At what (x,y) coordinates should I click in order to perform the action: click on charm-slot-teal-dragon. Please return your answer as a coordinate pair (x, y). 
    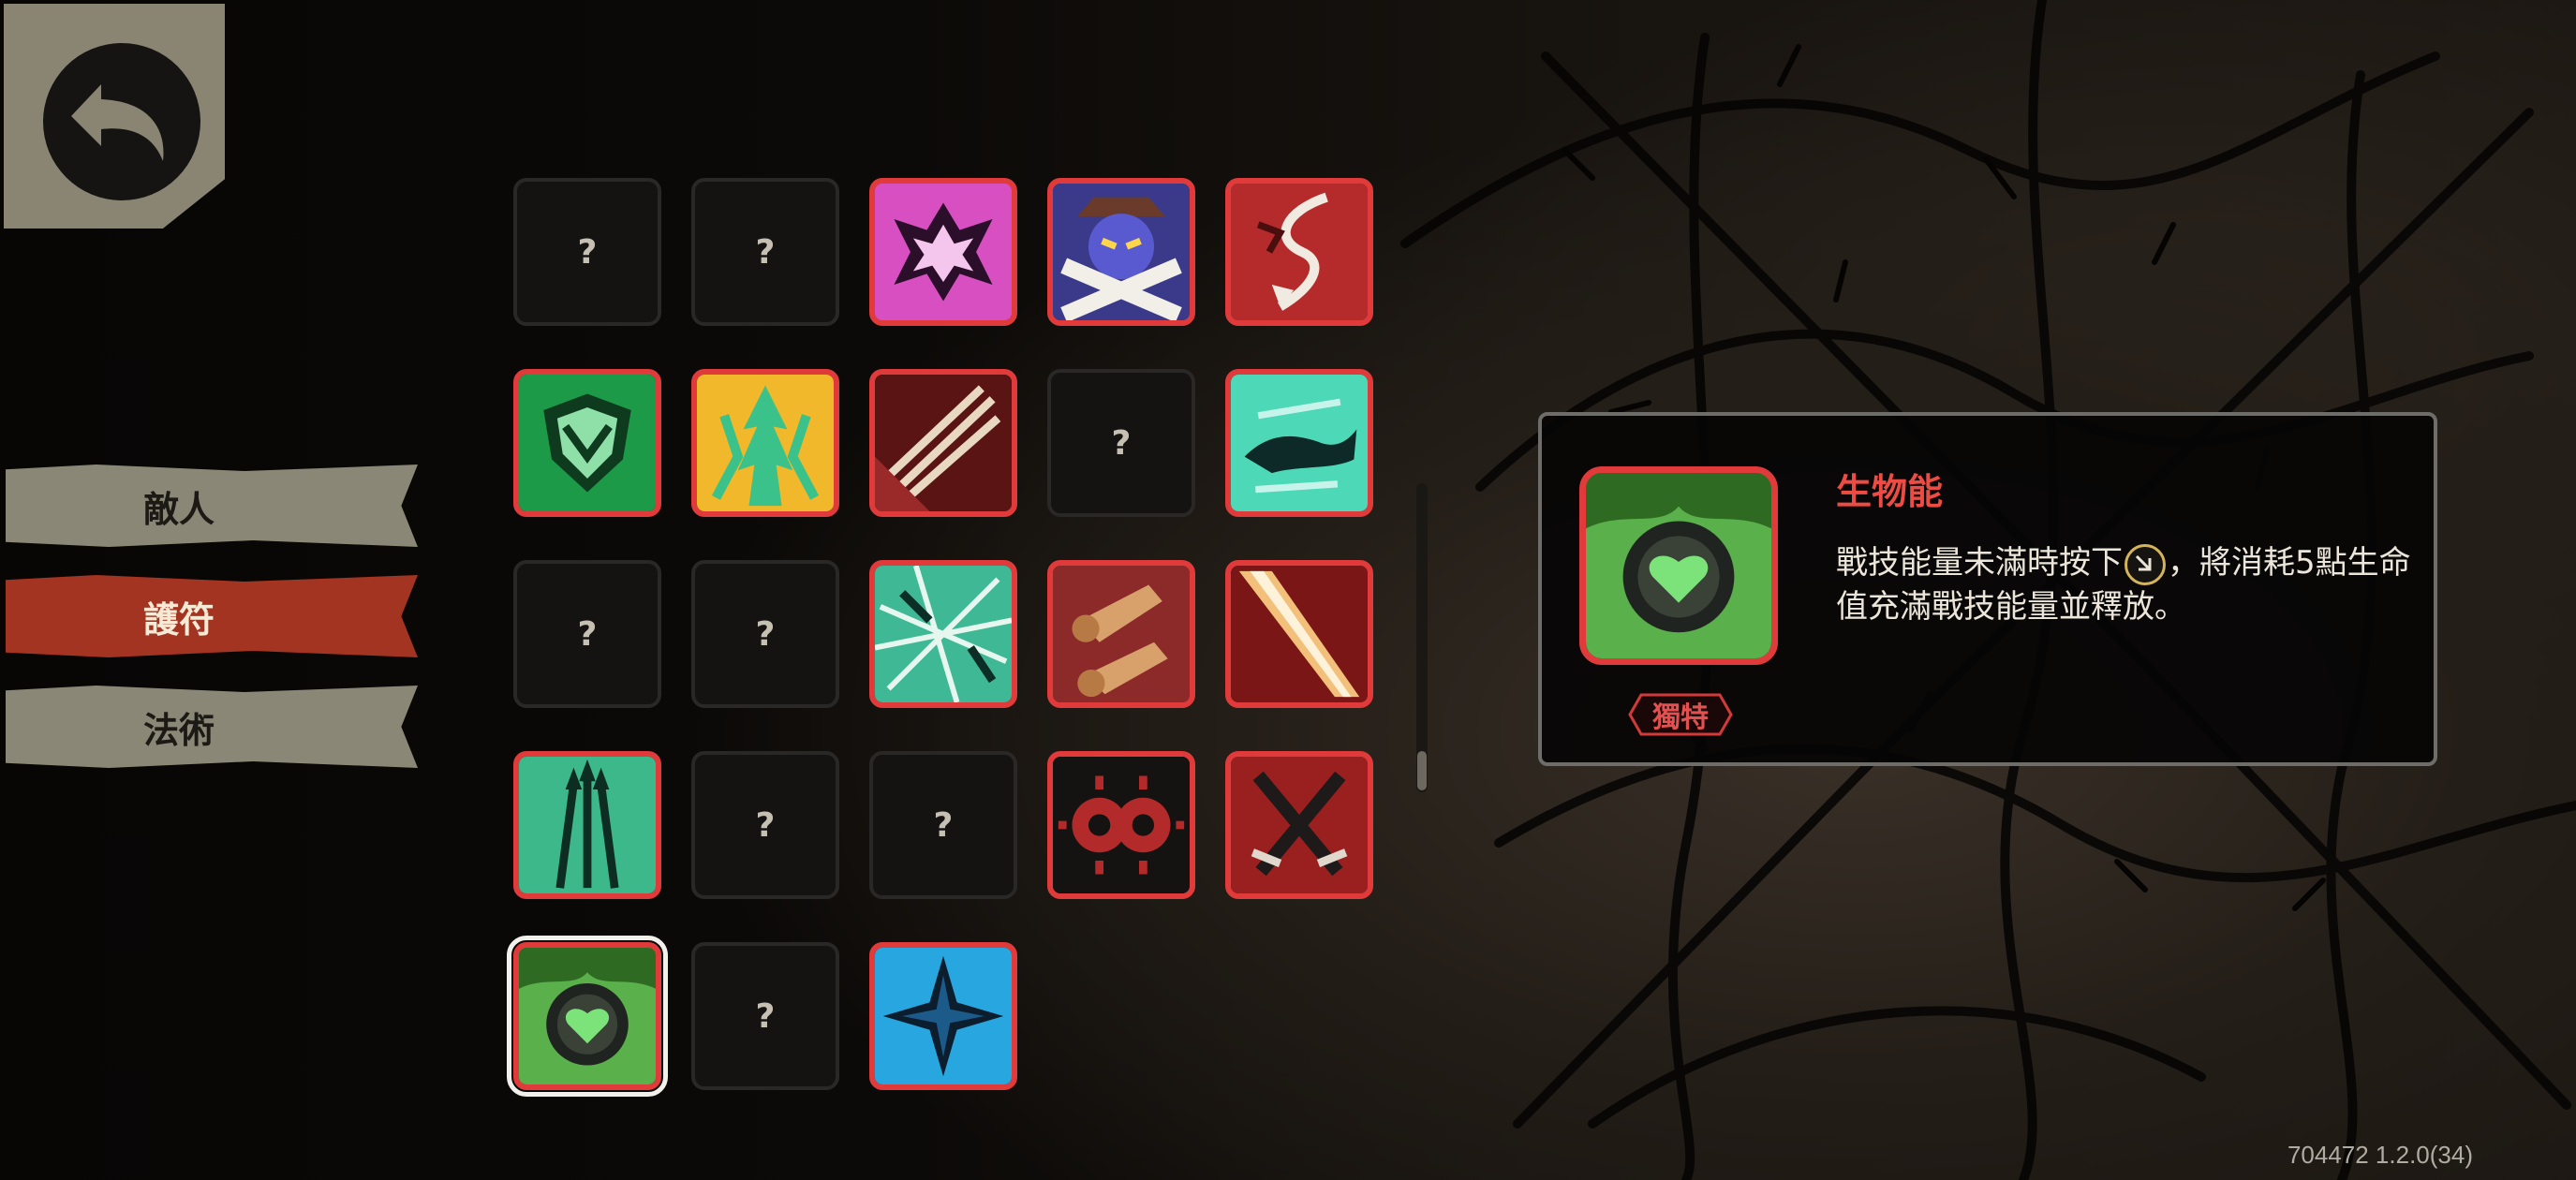
    Looking at the image, I should click on (1299, 443).